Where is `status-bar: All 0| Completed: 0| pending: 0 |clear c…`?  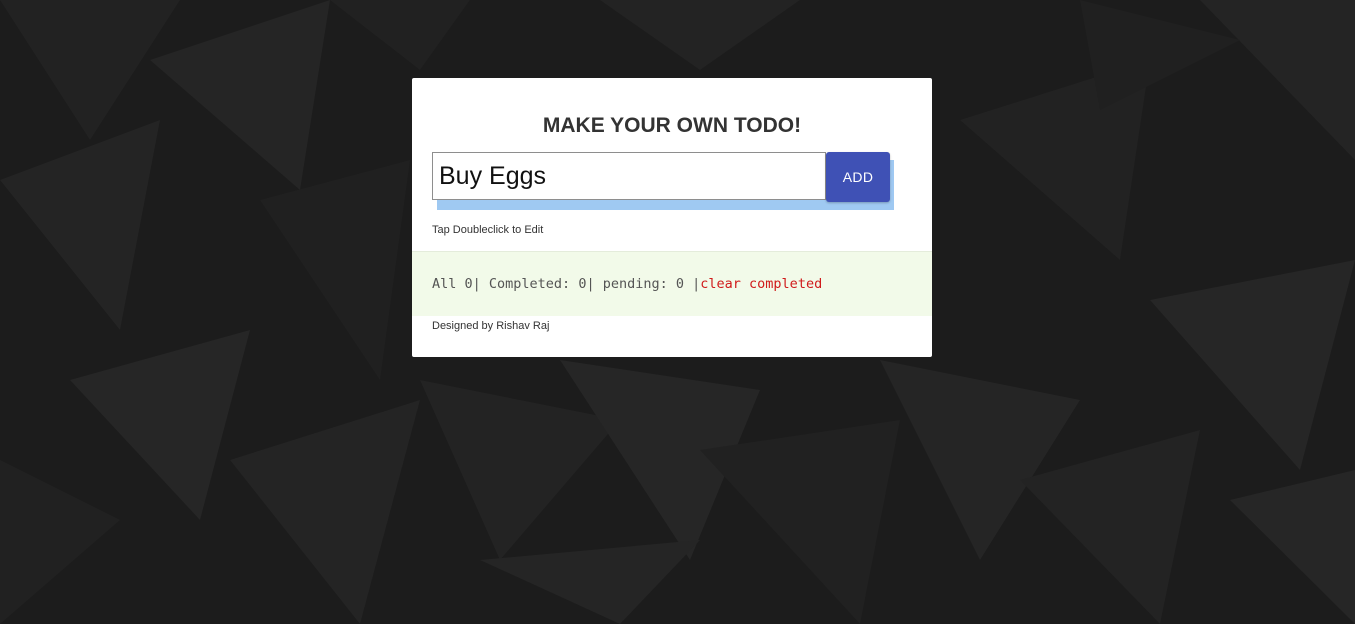 status-bar: All 0| Completed: 0| pending: 0 |clear c… is located at coordinates (672, 283).